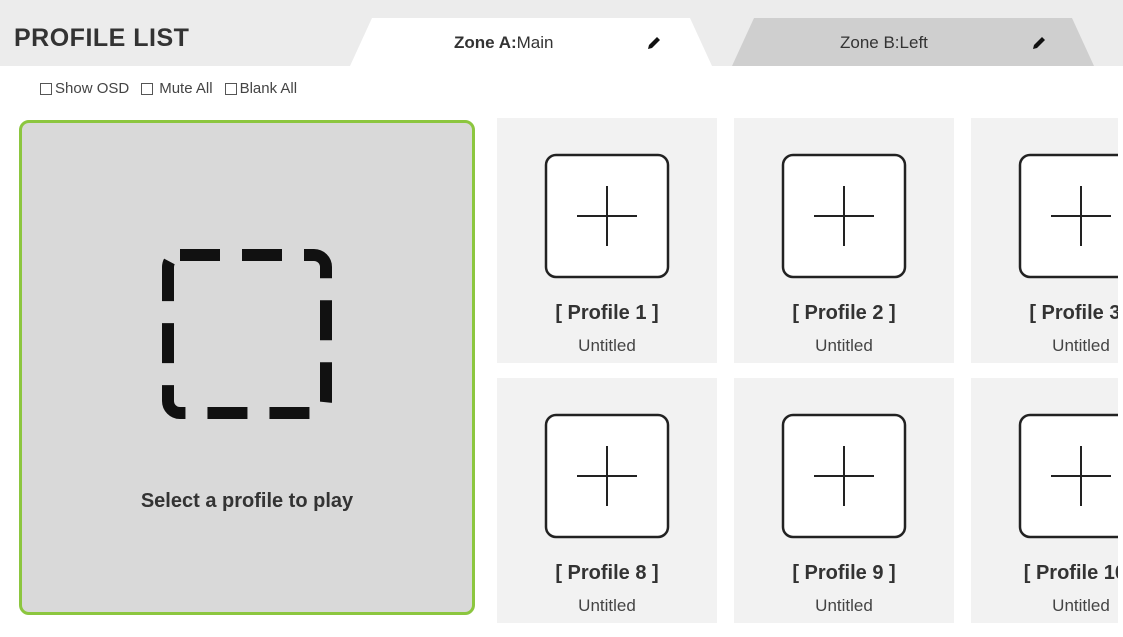  Describe the element at coordinates (607, 313) in the screenshot. I see `profile-name: [ Profile 1 ]` at that location.